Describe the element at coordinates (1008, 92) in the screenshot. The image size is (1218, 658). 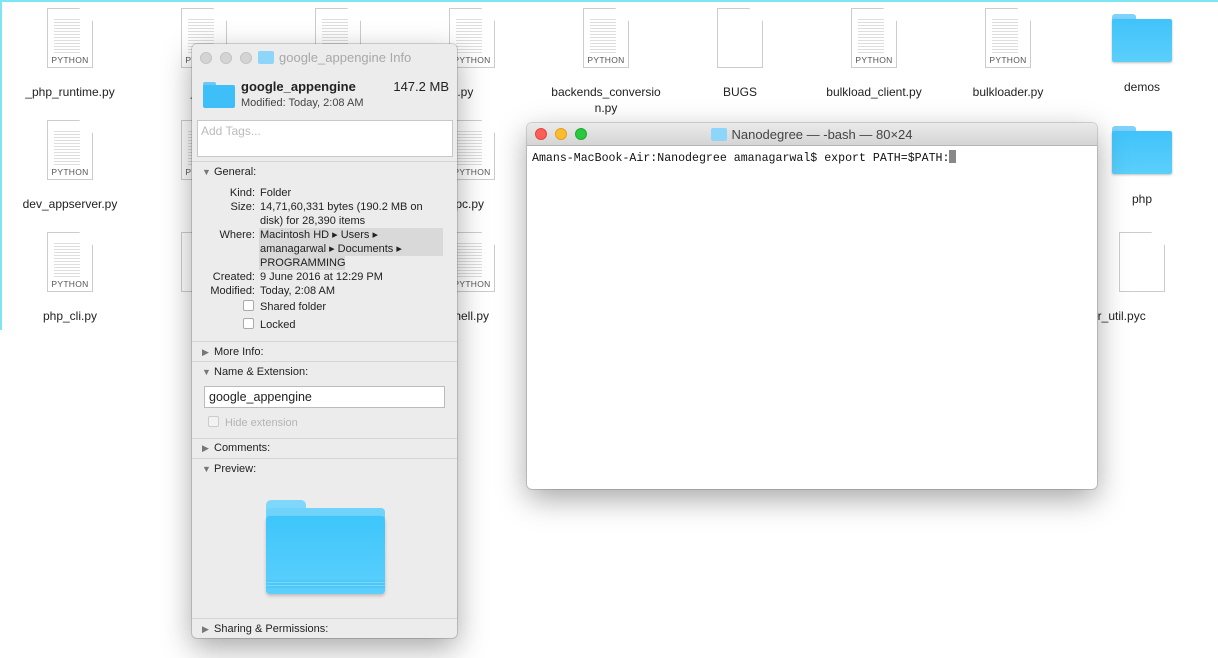
I see `item-label: bulkloader.py` at that location.